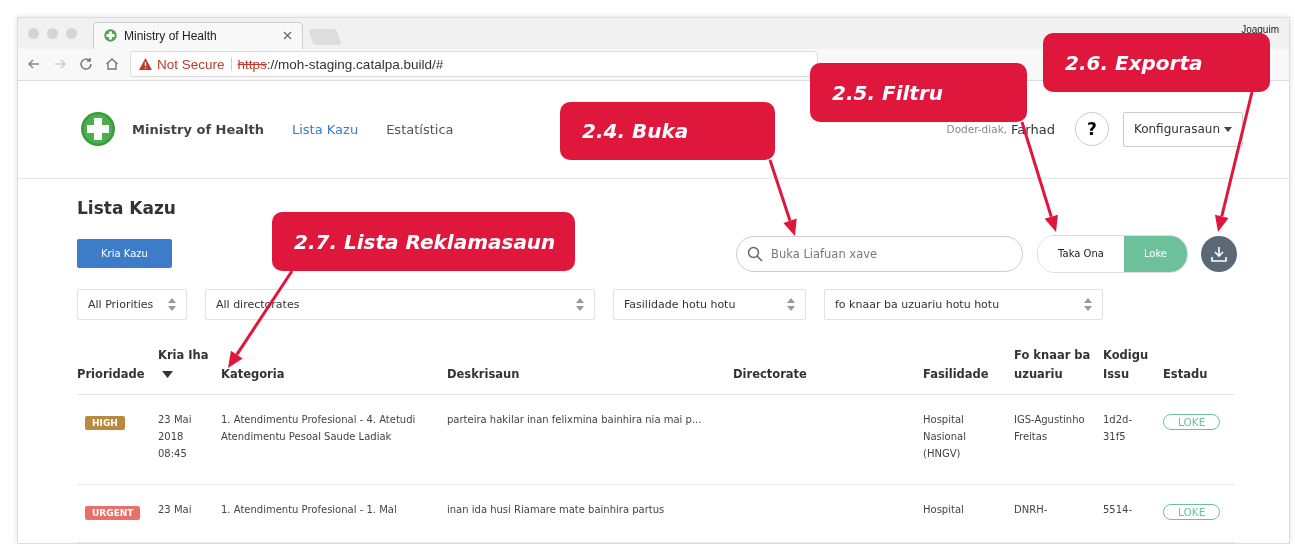  Describe the element at coordinates (755, 253) in the screenshot. I see `search-icon` at that location.